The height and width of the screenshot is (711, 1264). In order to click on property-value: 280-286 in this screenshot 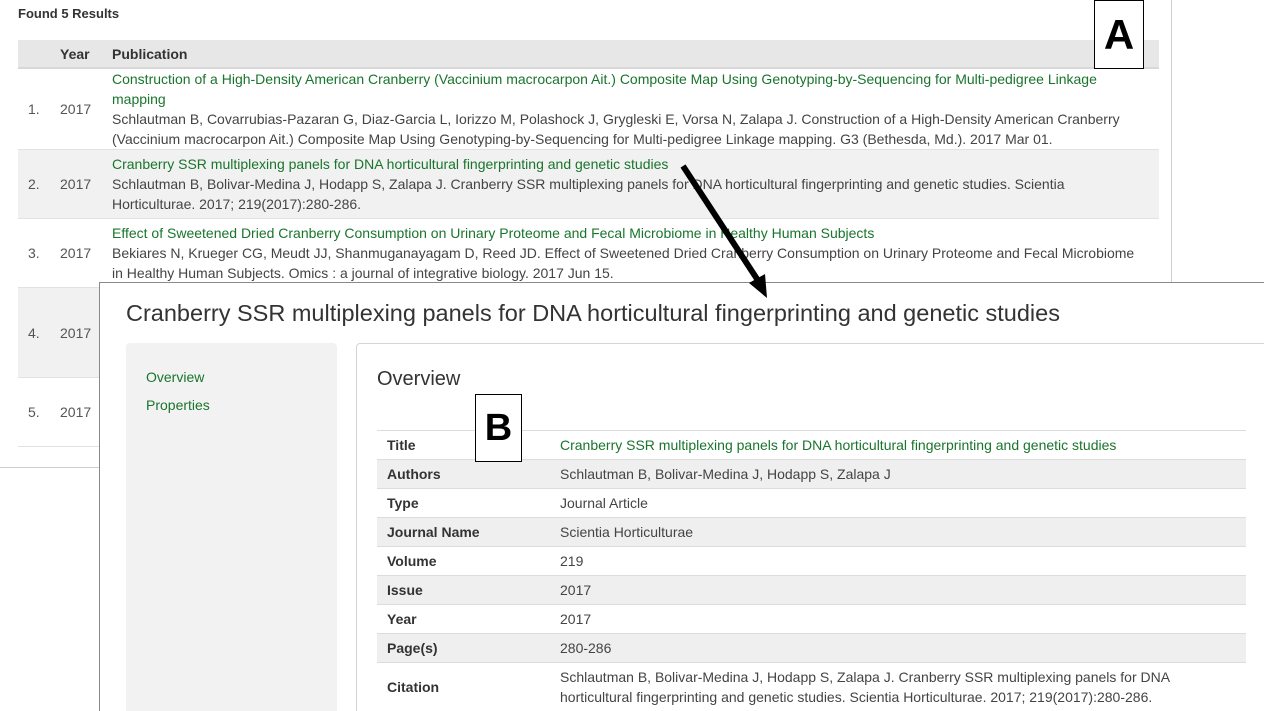, I will do `click(898, 648)`.